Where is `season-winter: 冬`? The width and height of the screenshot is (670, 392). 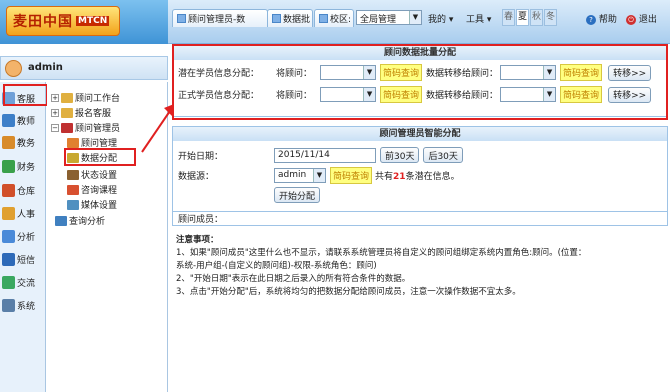 season-winter: 冬 is located at coordinates (550, 17).